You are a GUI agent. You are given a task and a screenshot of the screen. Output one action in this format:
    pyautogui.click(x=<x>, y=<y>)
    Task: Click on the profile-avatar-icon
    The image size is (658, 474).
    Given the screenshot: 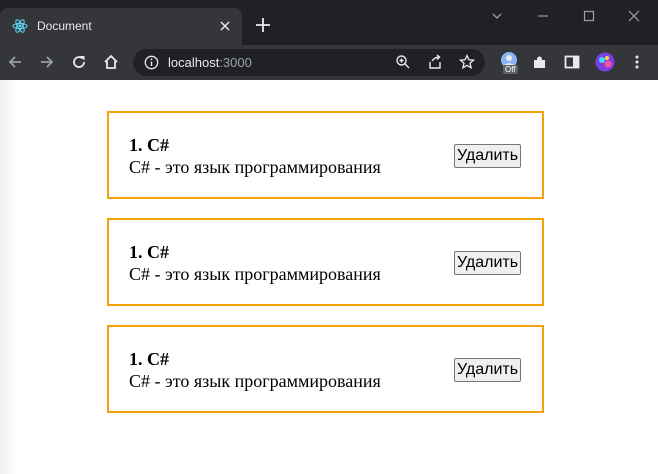 What is the action you would take?
    pyautogui.click(x=605, y=62)
    